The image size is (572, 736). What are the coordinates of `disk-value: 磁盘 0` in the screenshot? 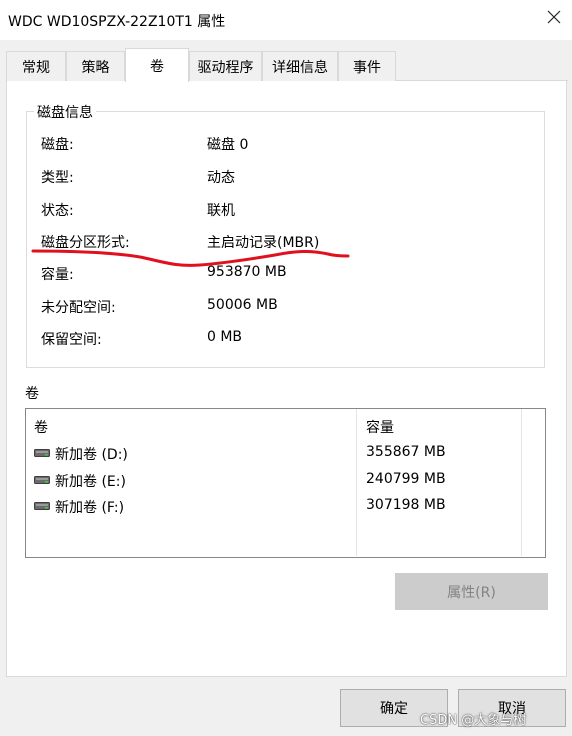 It's located at (228, 145).